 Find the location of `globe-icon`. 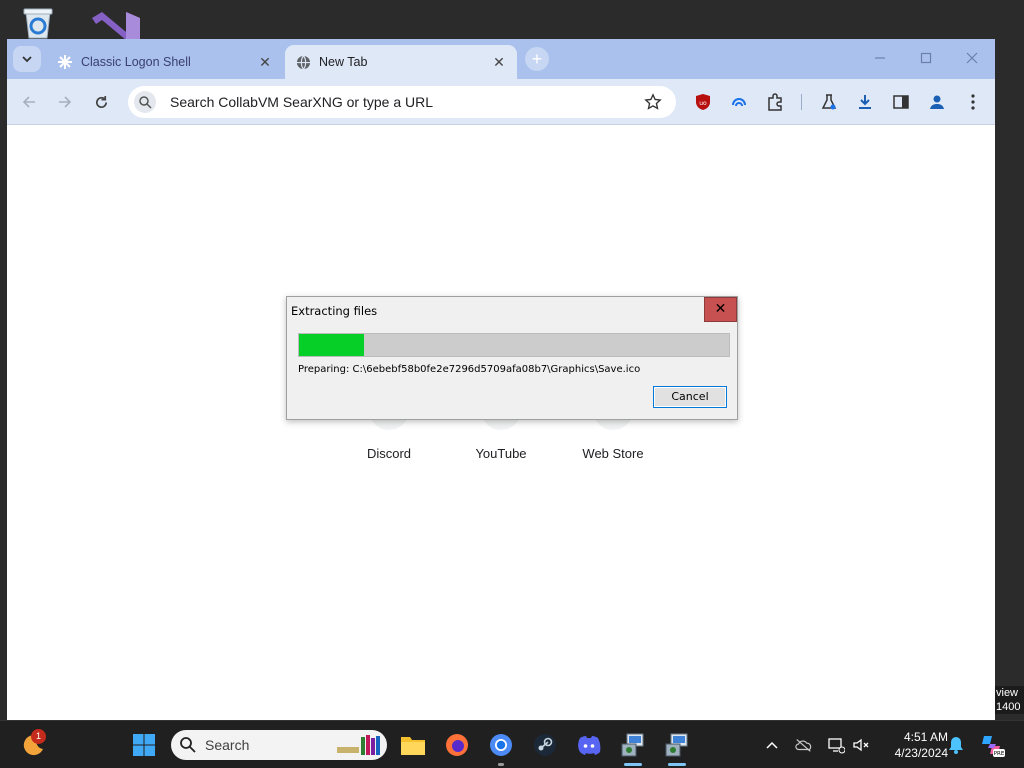

globe-icon is located at coordinates (303, 62).